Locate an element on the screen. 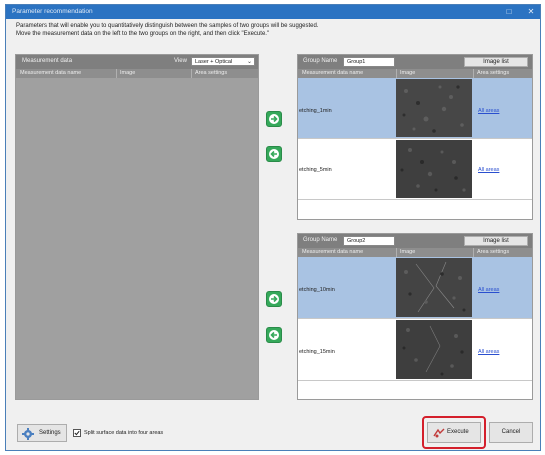 The width and height of the screenshot is (545, 455). split-checkbox is located at coordinates (77, 433).